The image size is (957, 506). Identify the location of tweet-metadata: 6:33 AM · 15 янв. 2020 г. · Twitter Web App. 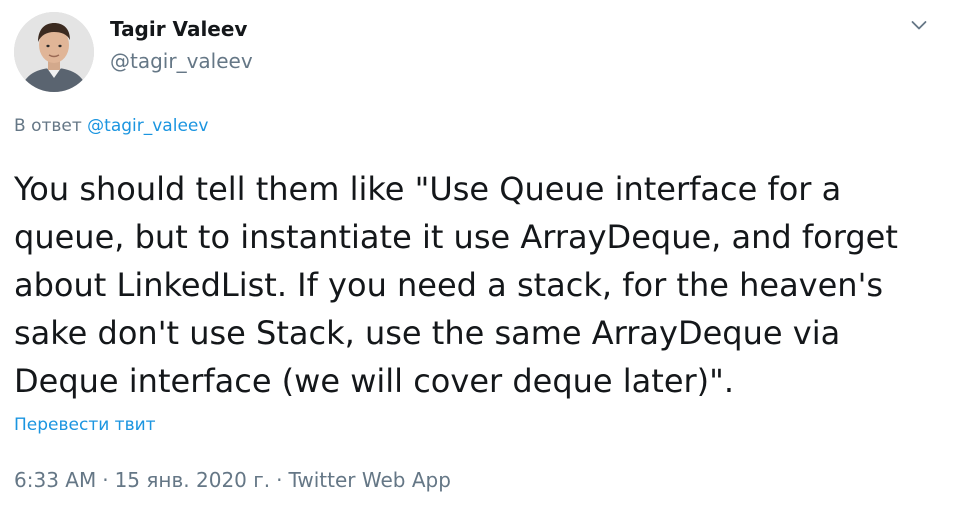
(232, 480).